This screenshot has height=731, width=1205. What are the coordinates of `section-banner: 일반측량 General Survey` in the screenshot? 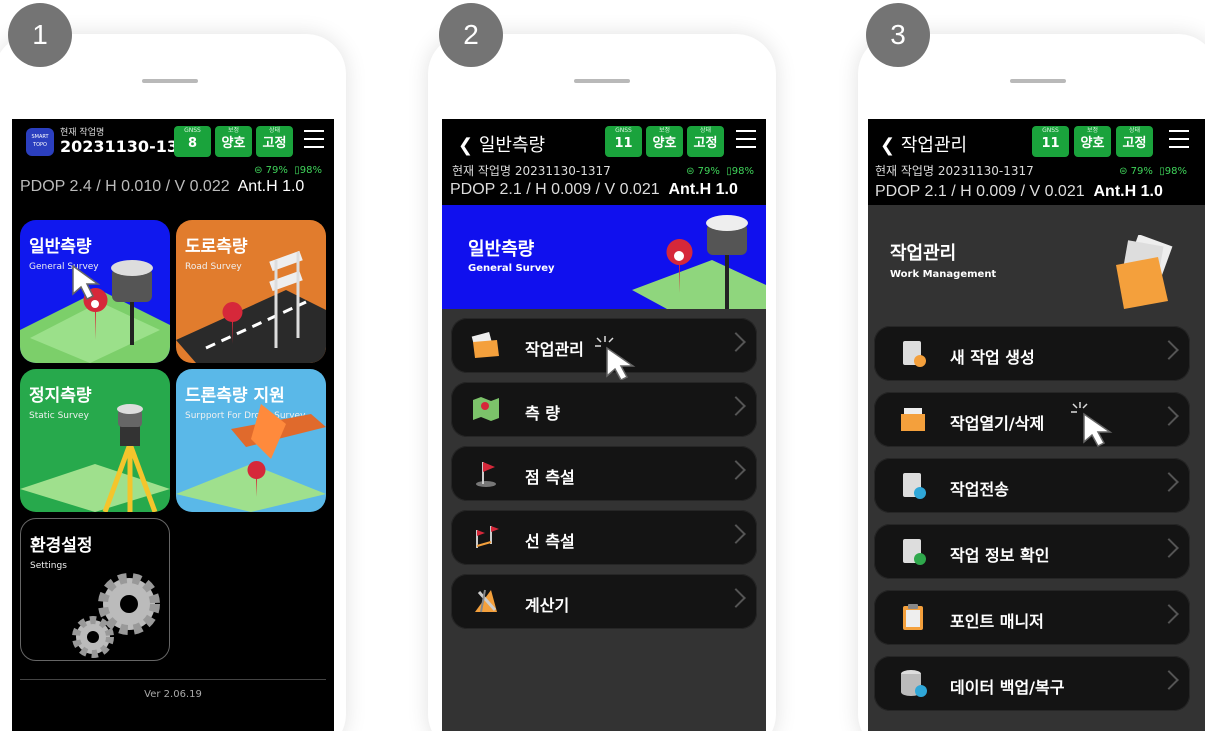 It's located at (604, 257).